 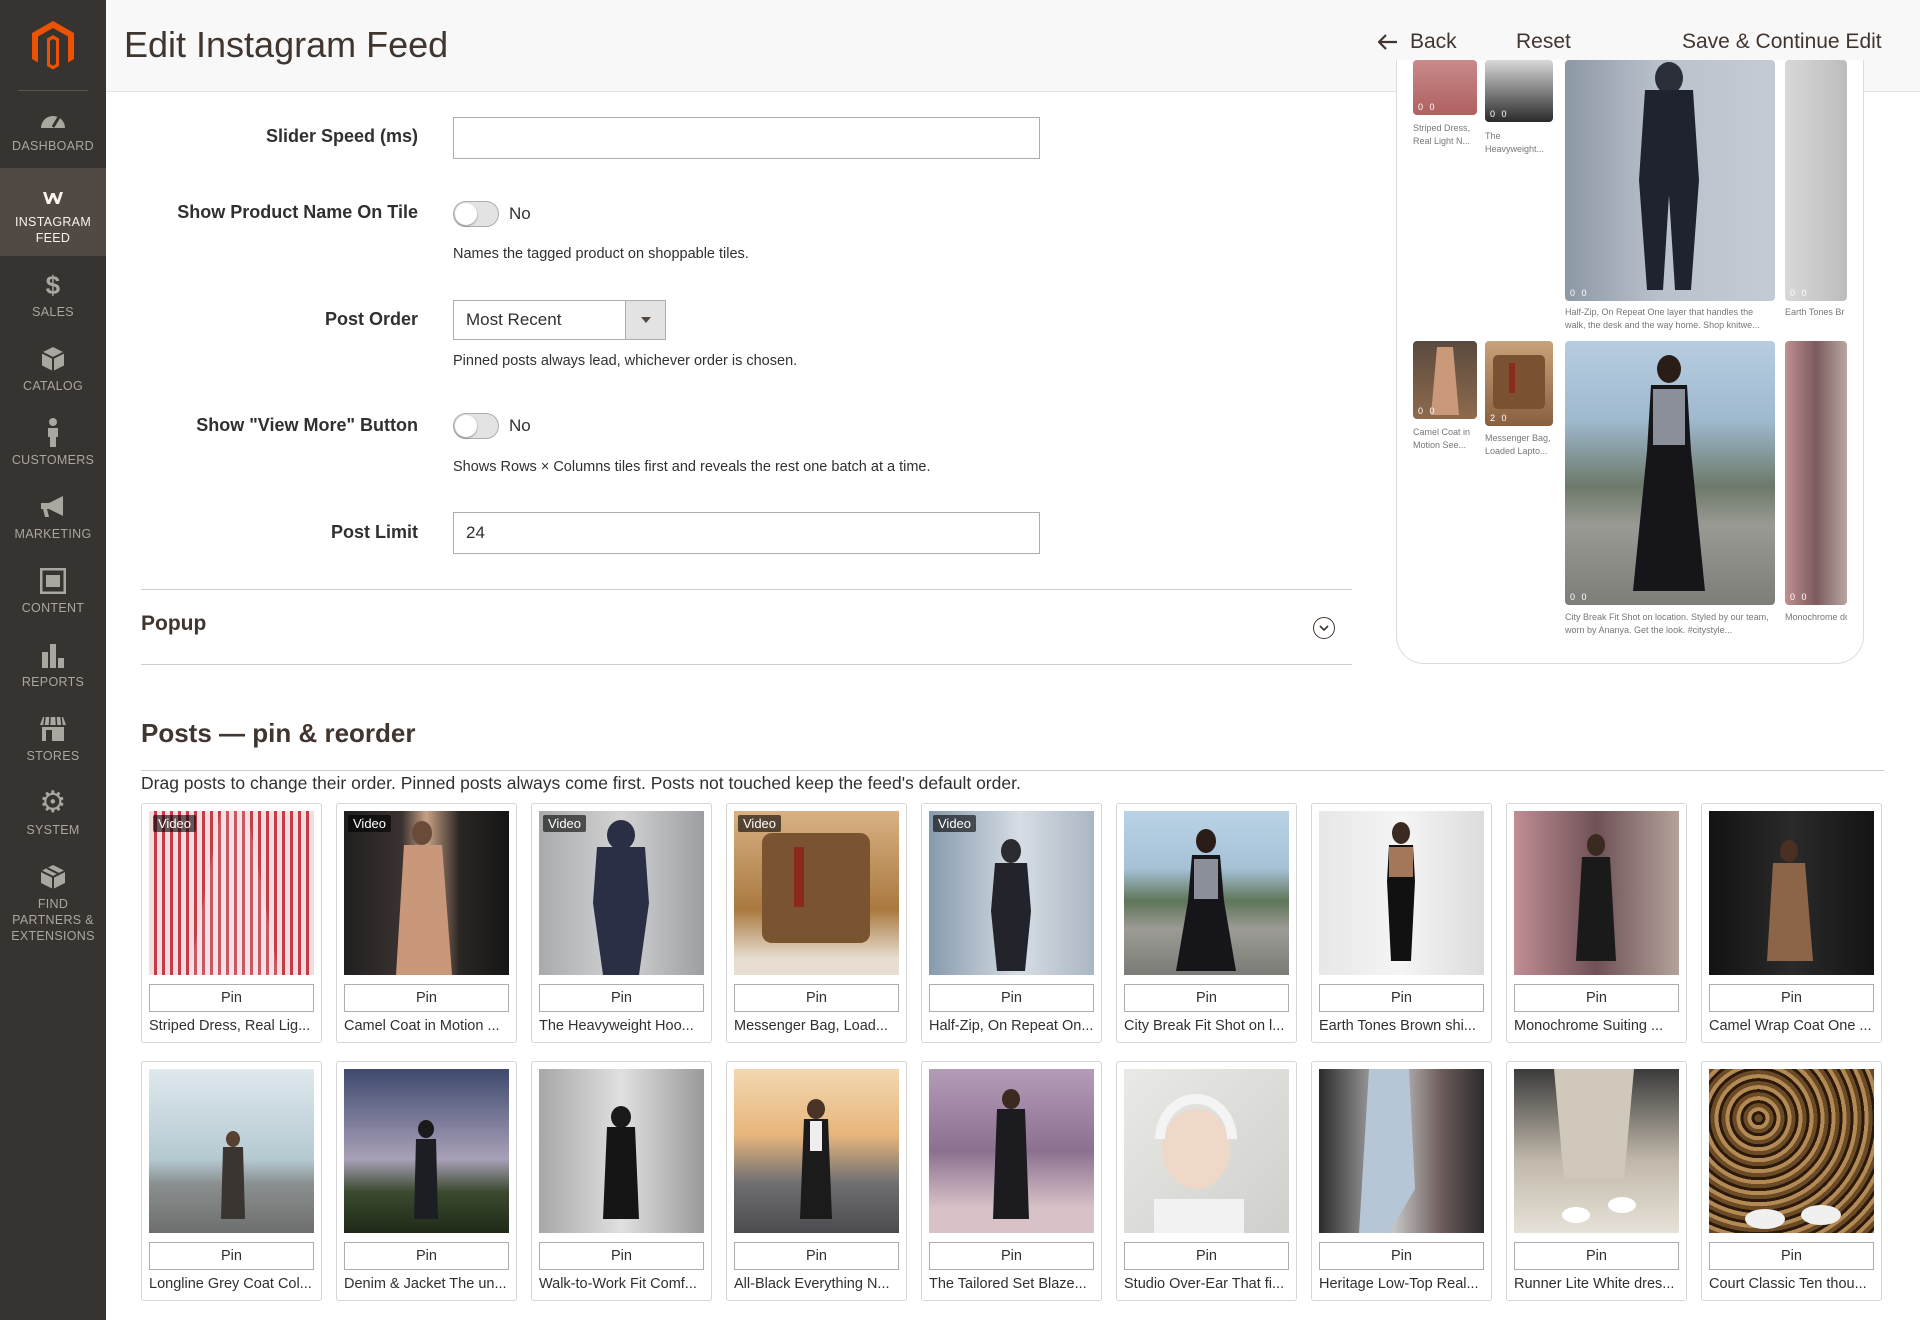 I want to click on nav-reports: REPORTS, so click(x=53, y=670).